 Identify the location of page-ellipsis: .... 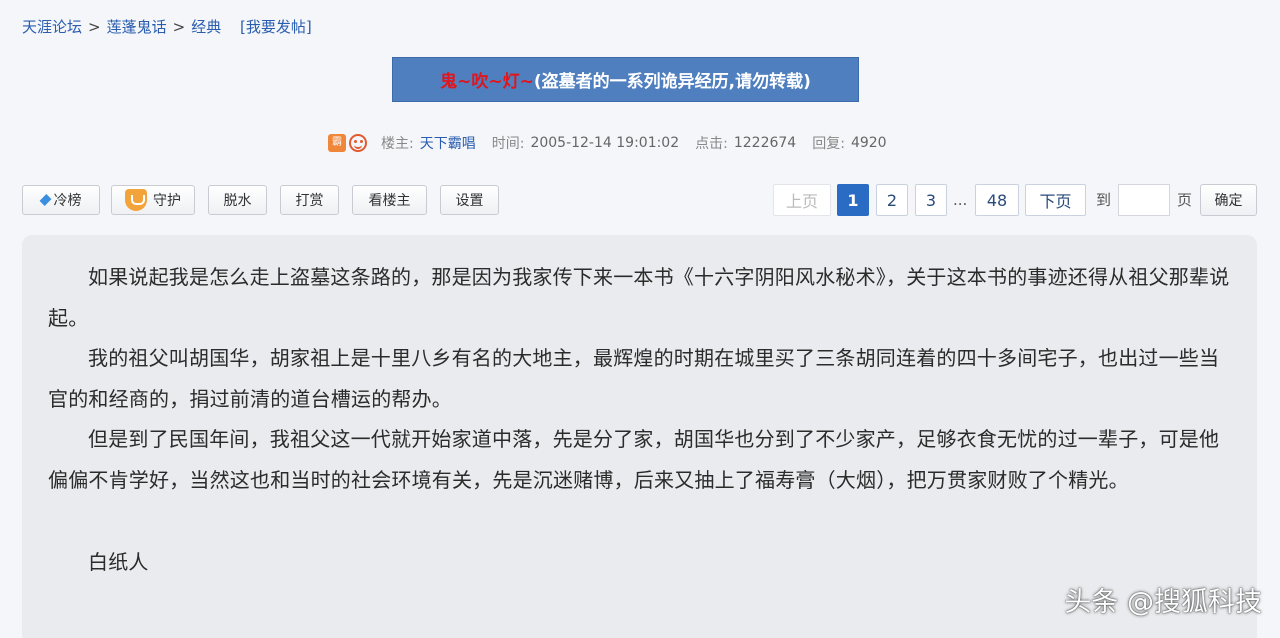
(960, 200).